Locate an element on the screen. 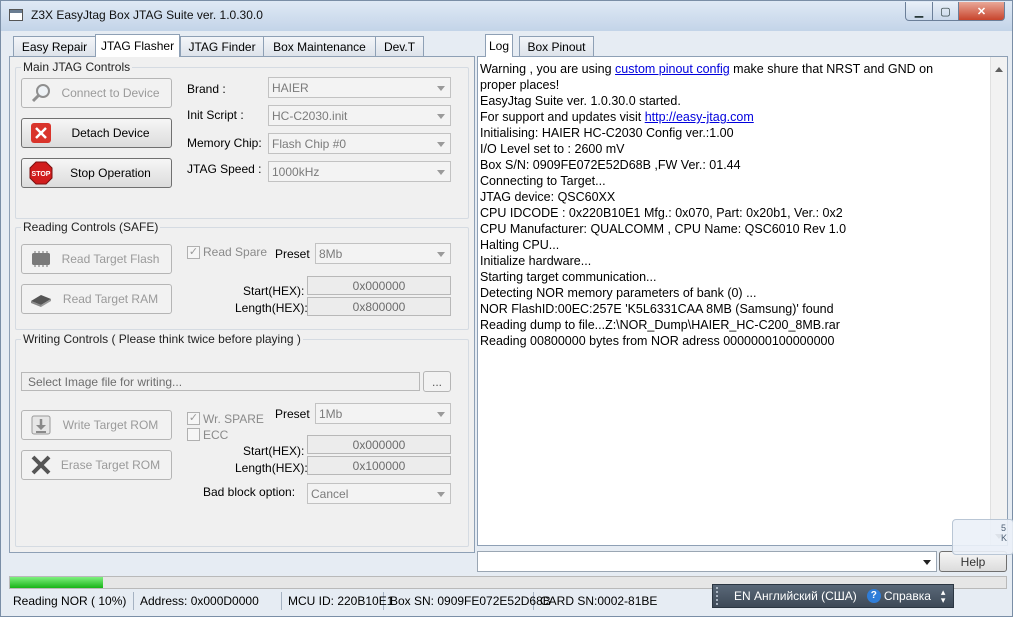 The height and width of the screenshot is (617, 1013). status-address: Address: 0x000D0000 is located at coordinates (208, 601).